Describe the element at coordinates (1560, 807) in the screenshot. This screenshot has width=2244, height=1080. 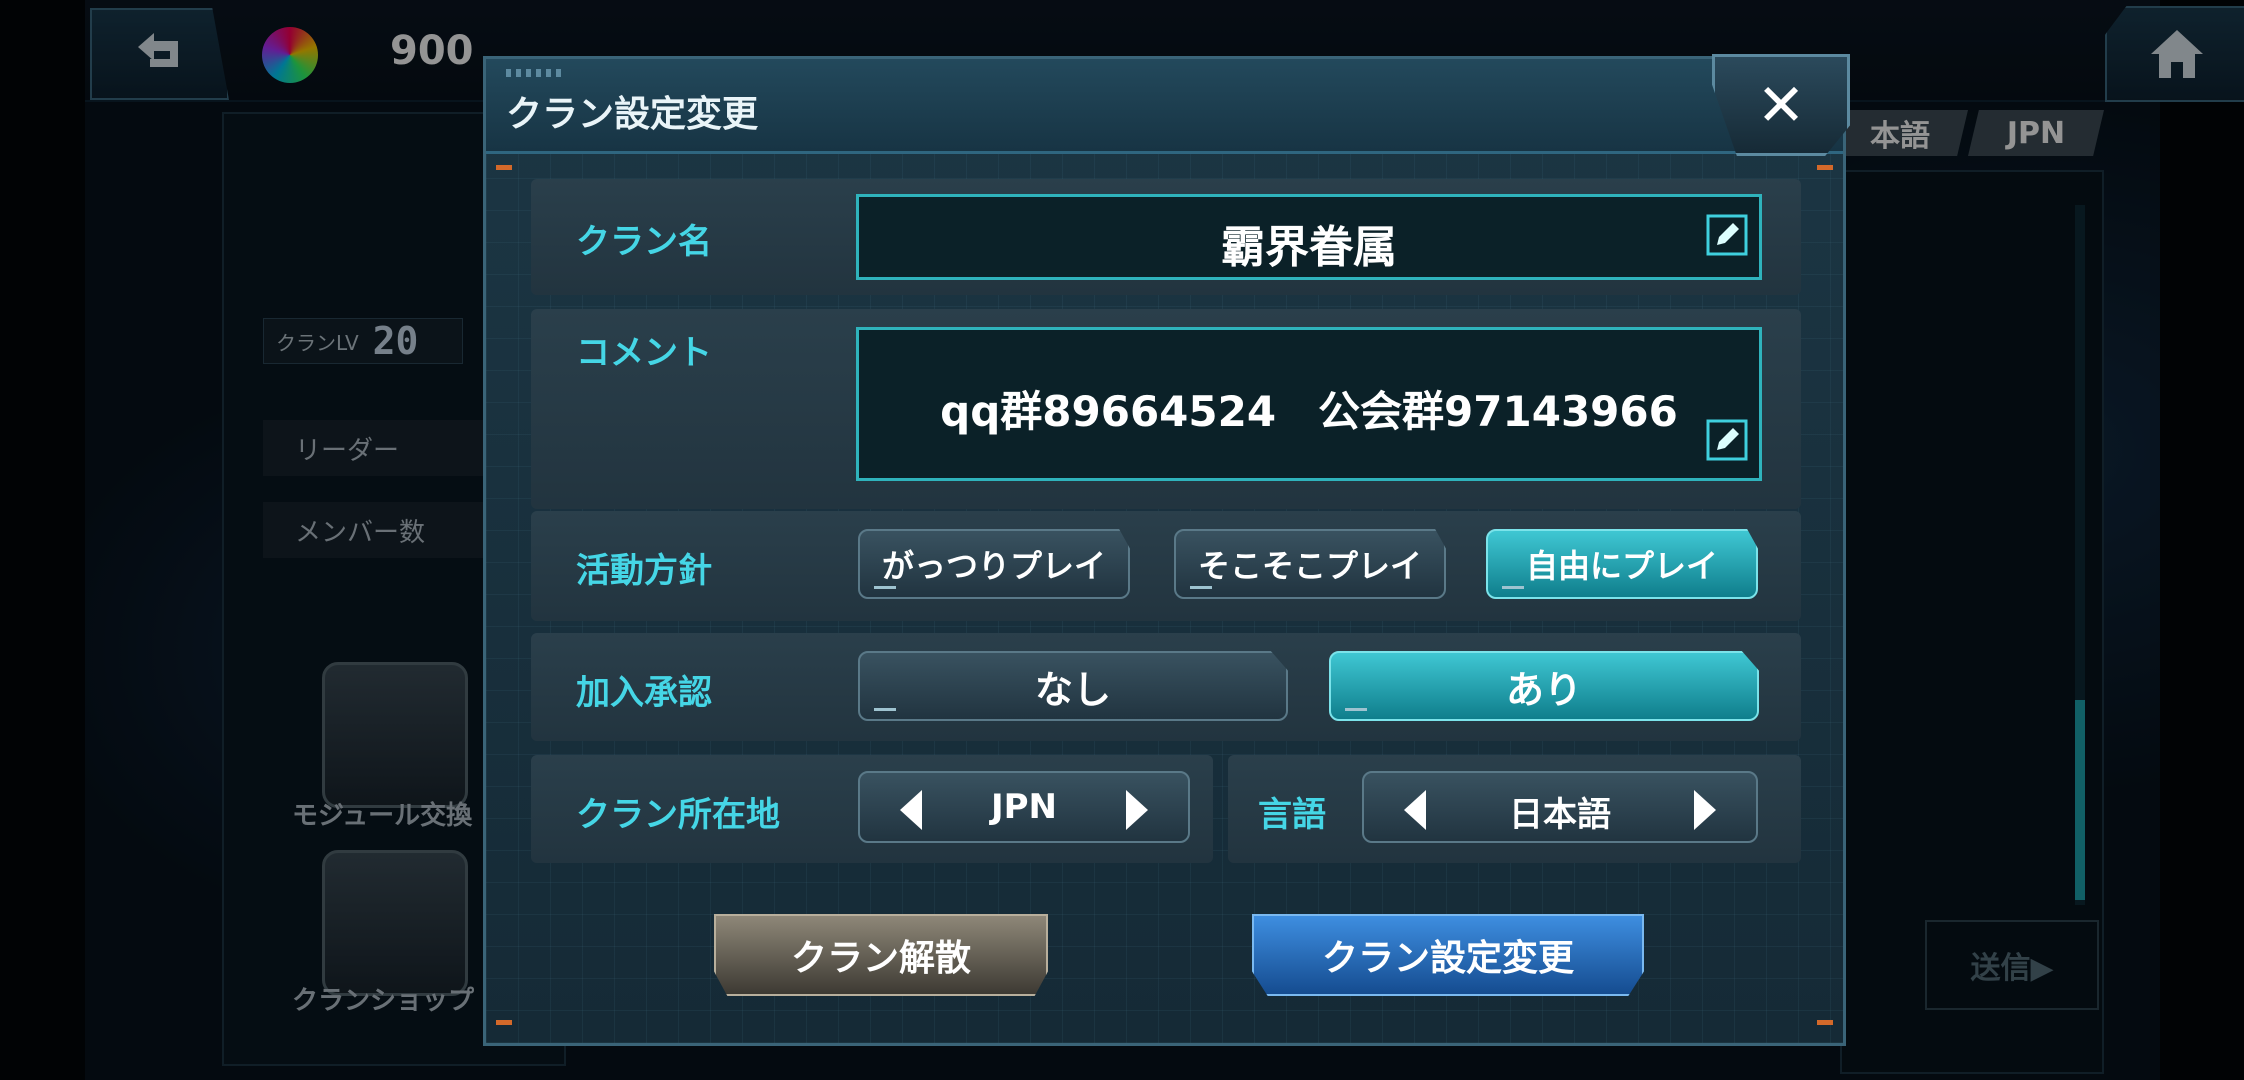
I see `language-selector: 日本語` at that location.